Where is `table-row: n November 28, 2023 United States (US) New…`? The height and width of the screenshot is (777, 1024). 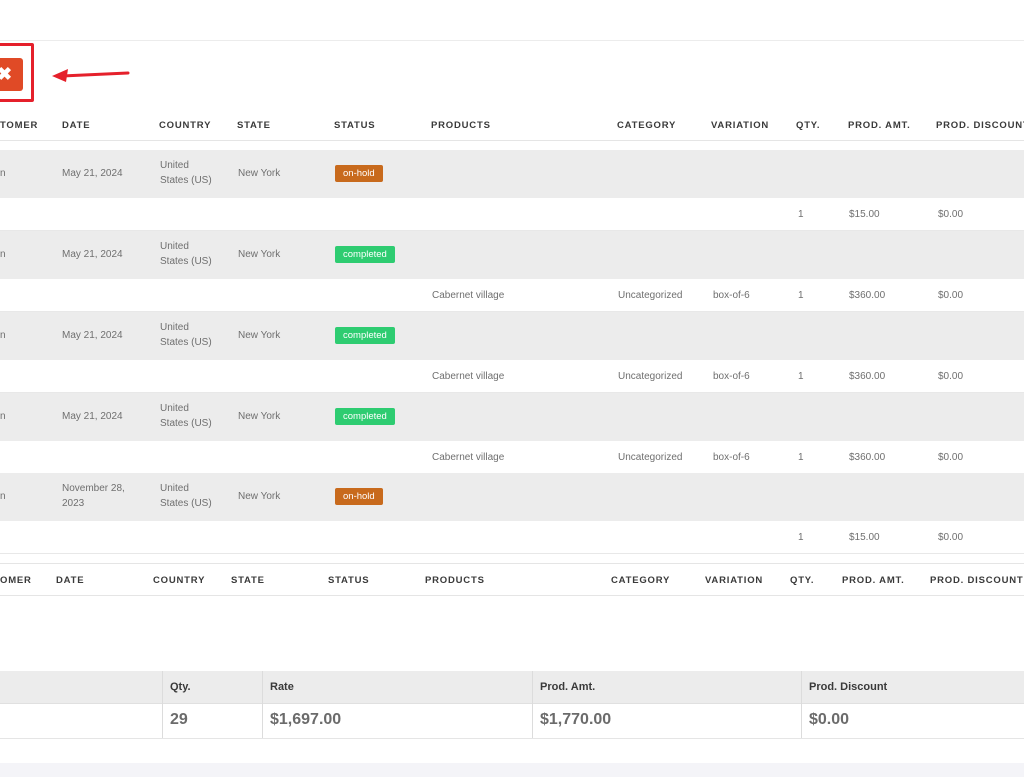 table-row: n November 28, 2023 United States (US) New… is located at coordinates (512, 497).